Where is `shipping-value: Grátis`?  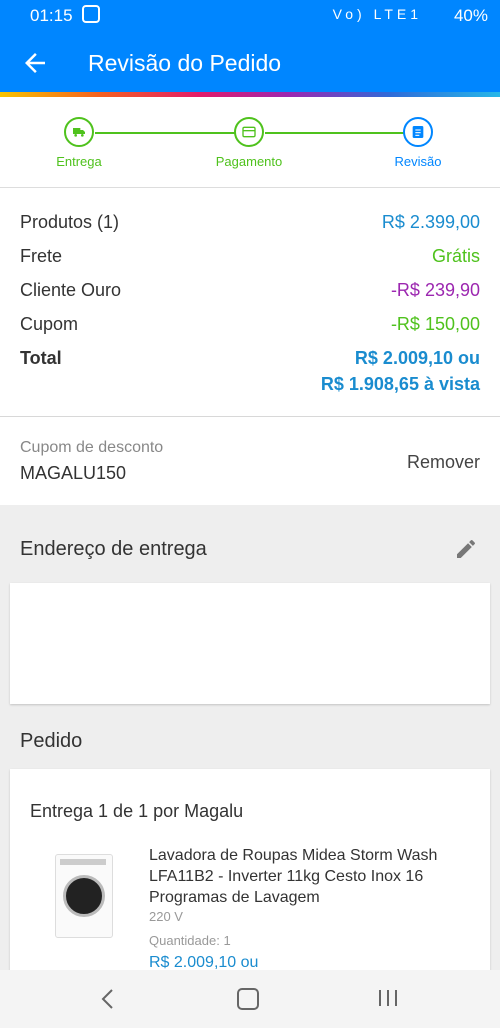 shipping-value: Grátis is located at coordinates (455, 256).